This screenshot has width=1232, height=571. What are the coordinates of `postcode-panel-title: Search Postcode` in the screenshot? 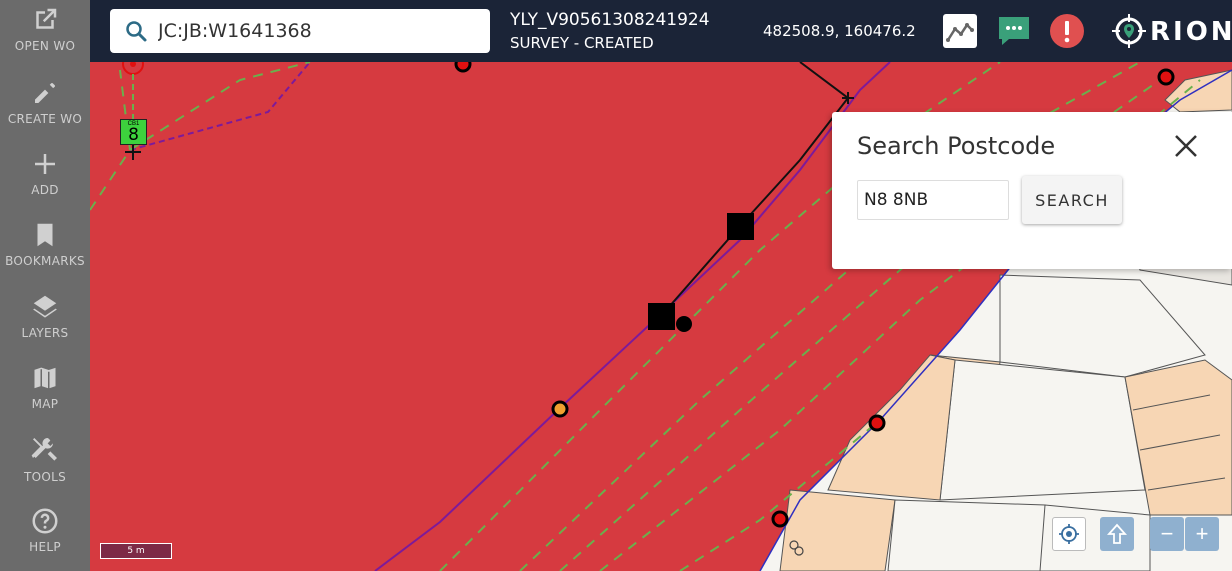 It's located at (956, 146).